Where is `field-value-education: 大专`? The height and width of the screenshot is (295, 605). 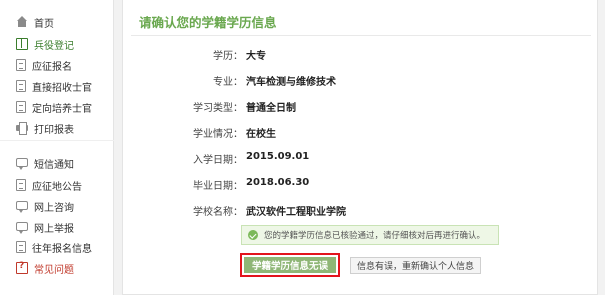 field-value-education: 大专 is located at coordinates (256, 56).